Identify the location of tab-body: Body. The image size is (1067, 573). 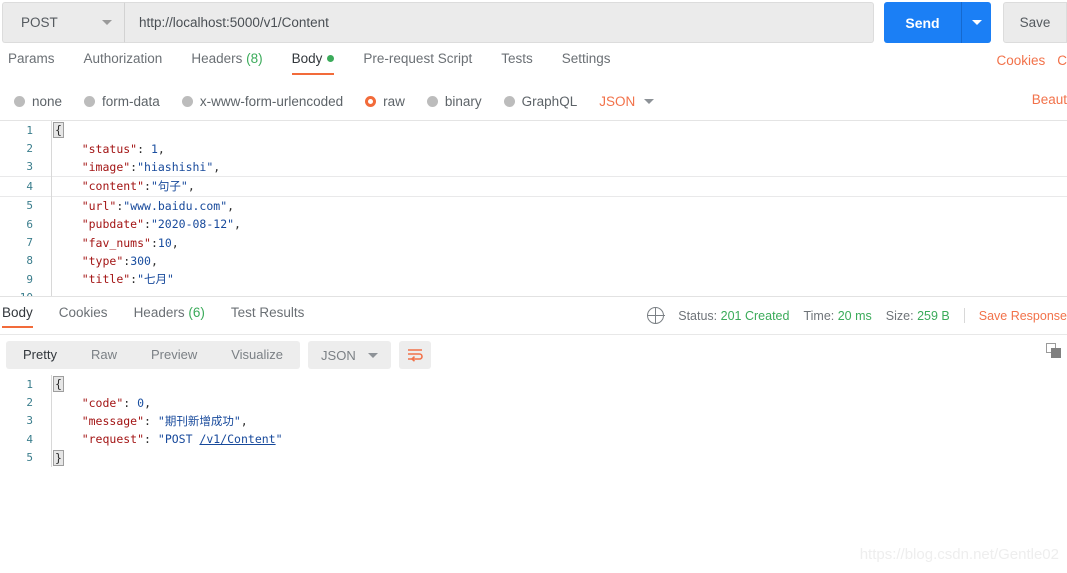
(313, 63).